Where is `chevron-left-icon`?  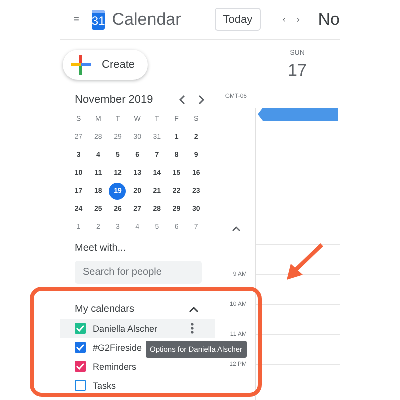
chevron-left-icon is located at coordinates (182, 100).